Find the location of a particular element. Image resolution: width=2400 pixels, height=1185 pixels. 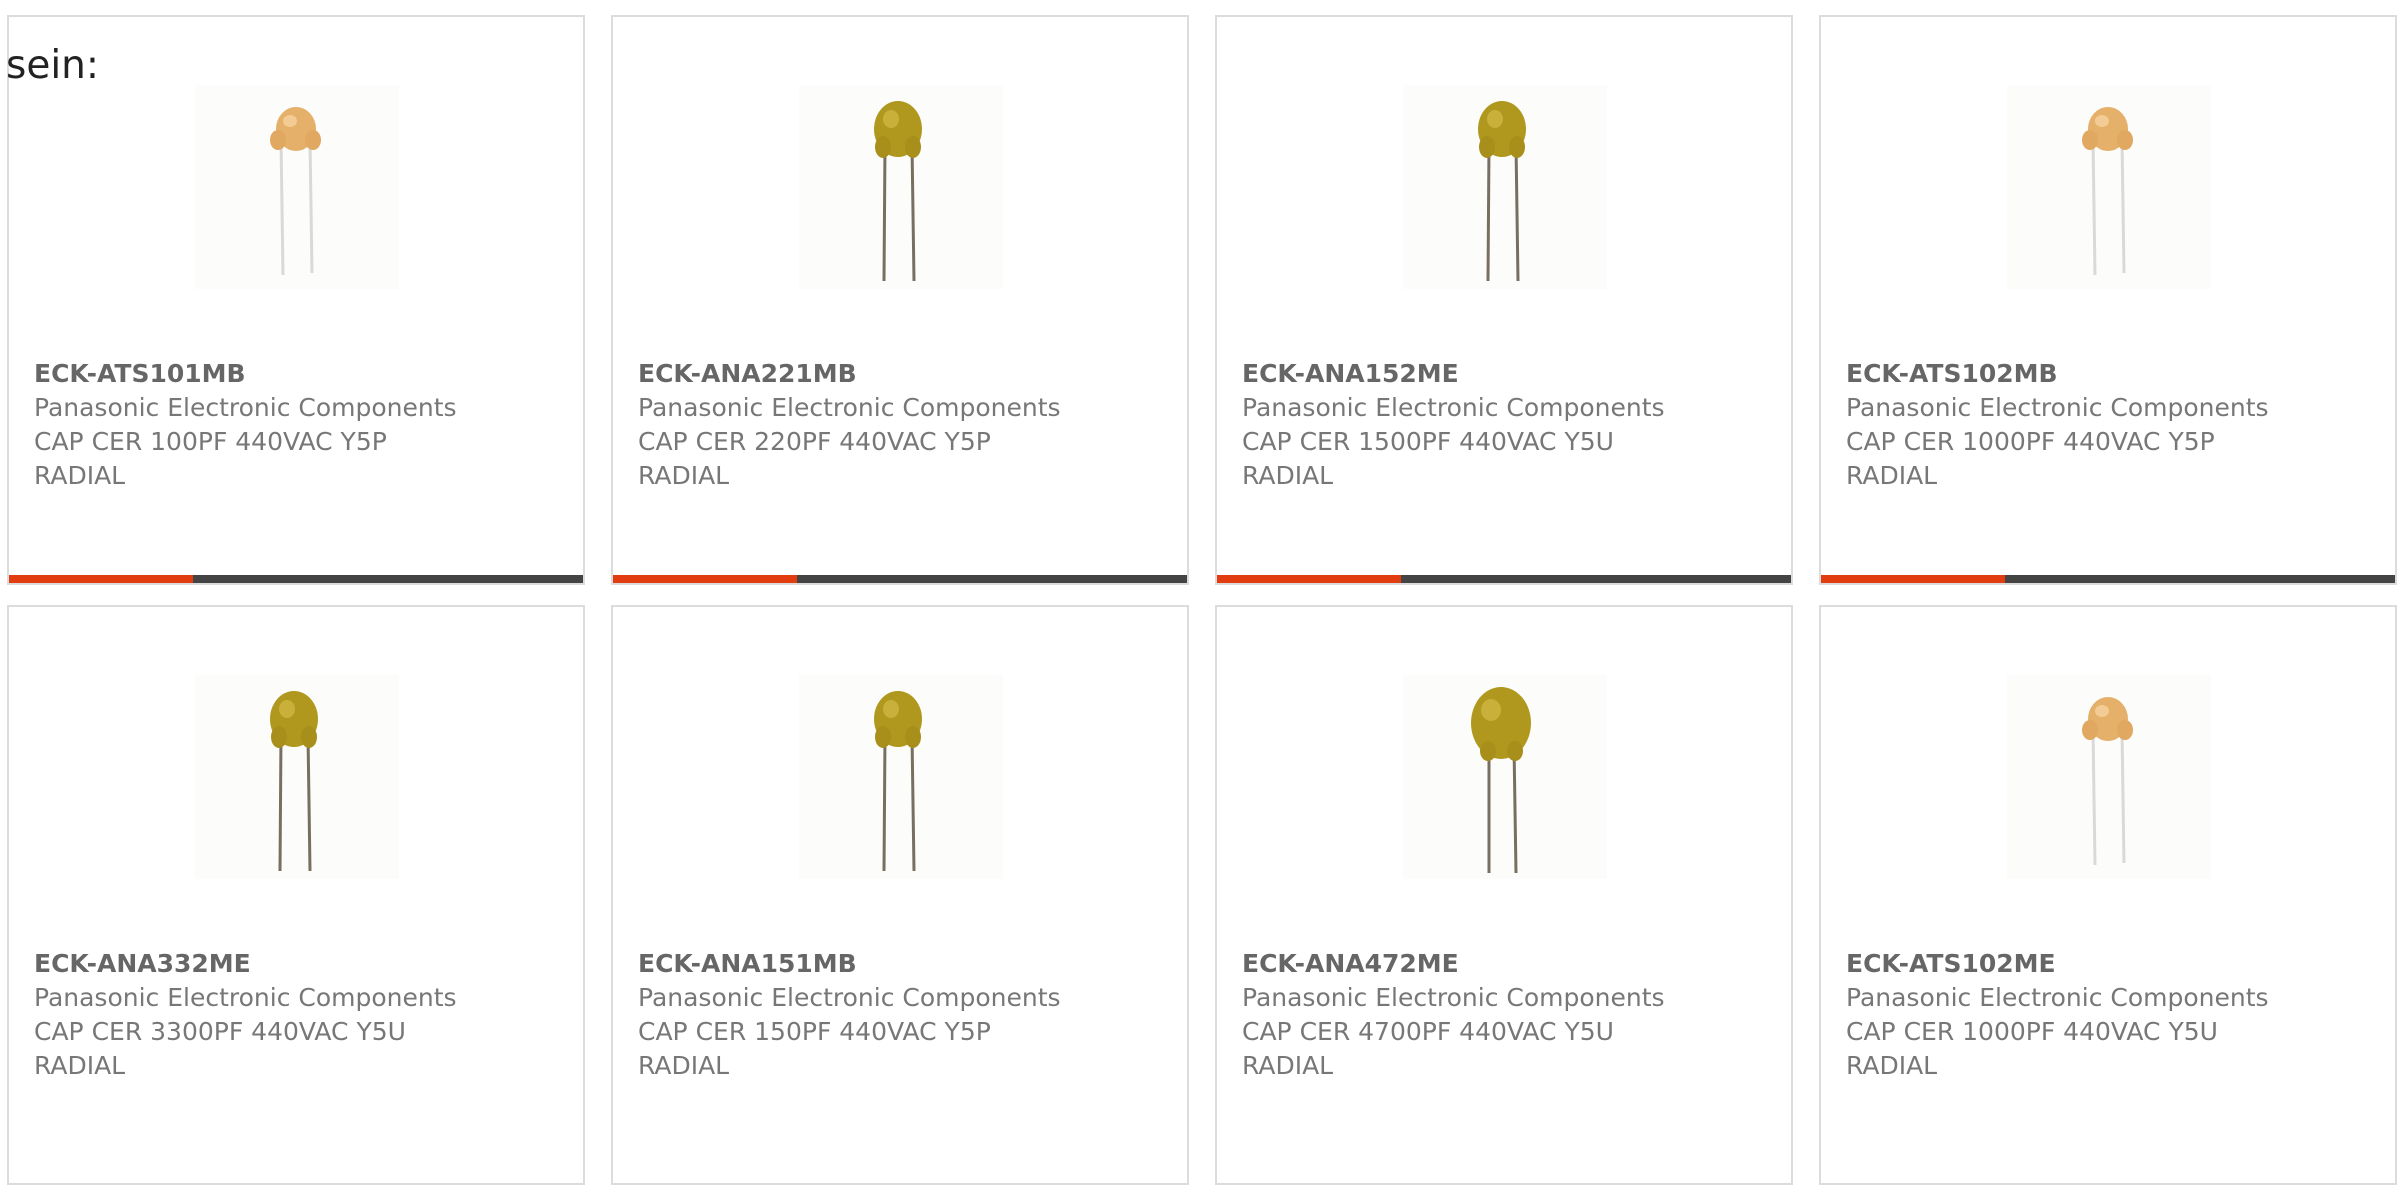

description: CAP CER 3300PF 440VAC Y5U is located at coordinates (220, 1031).